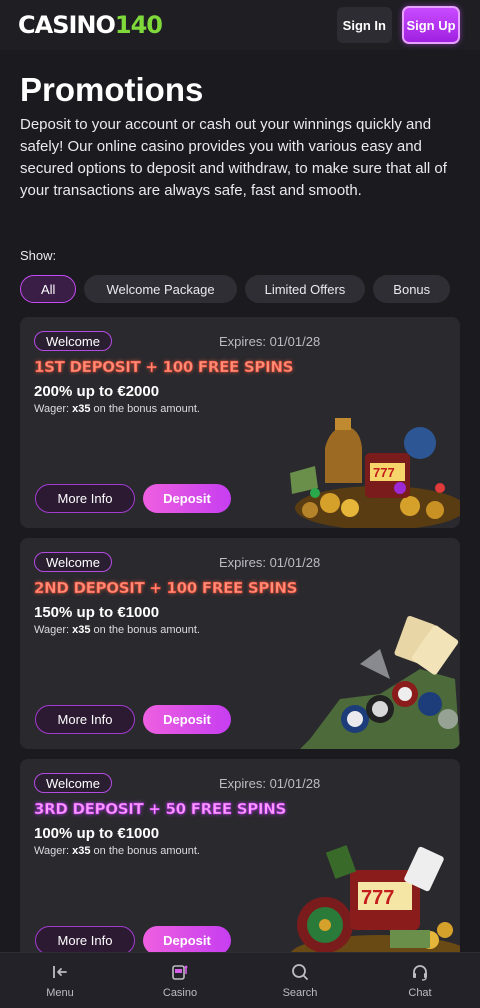 The height and width of the screenshot is (1008, 480). Describe the element at coordinates (364, 25) in the screenshot. I see `sign-in-button: Sign In` at that location.